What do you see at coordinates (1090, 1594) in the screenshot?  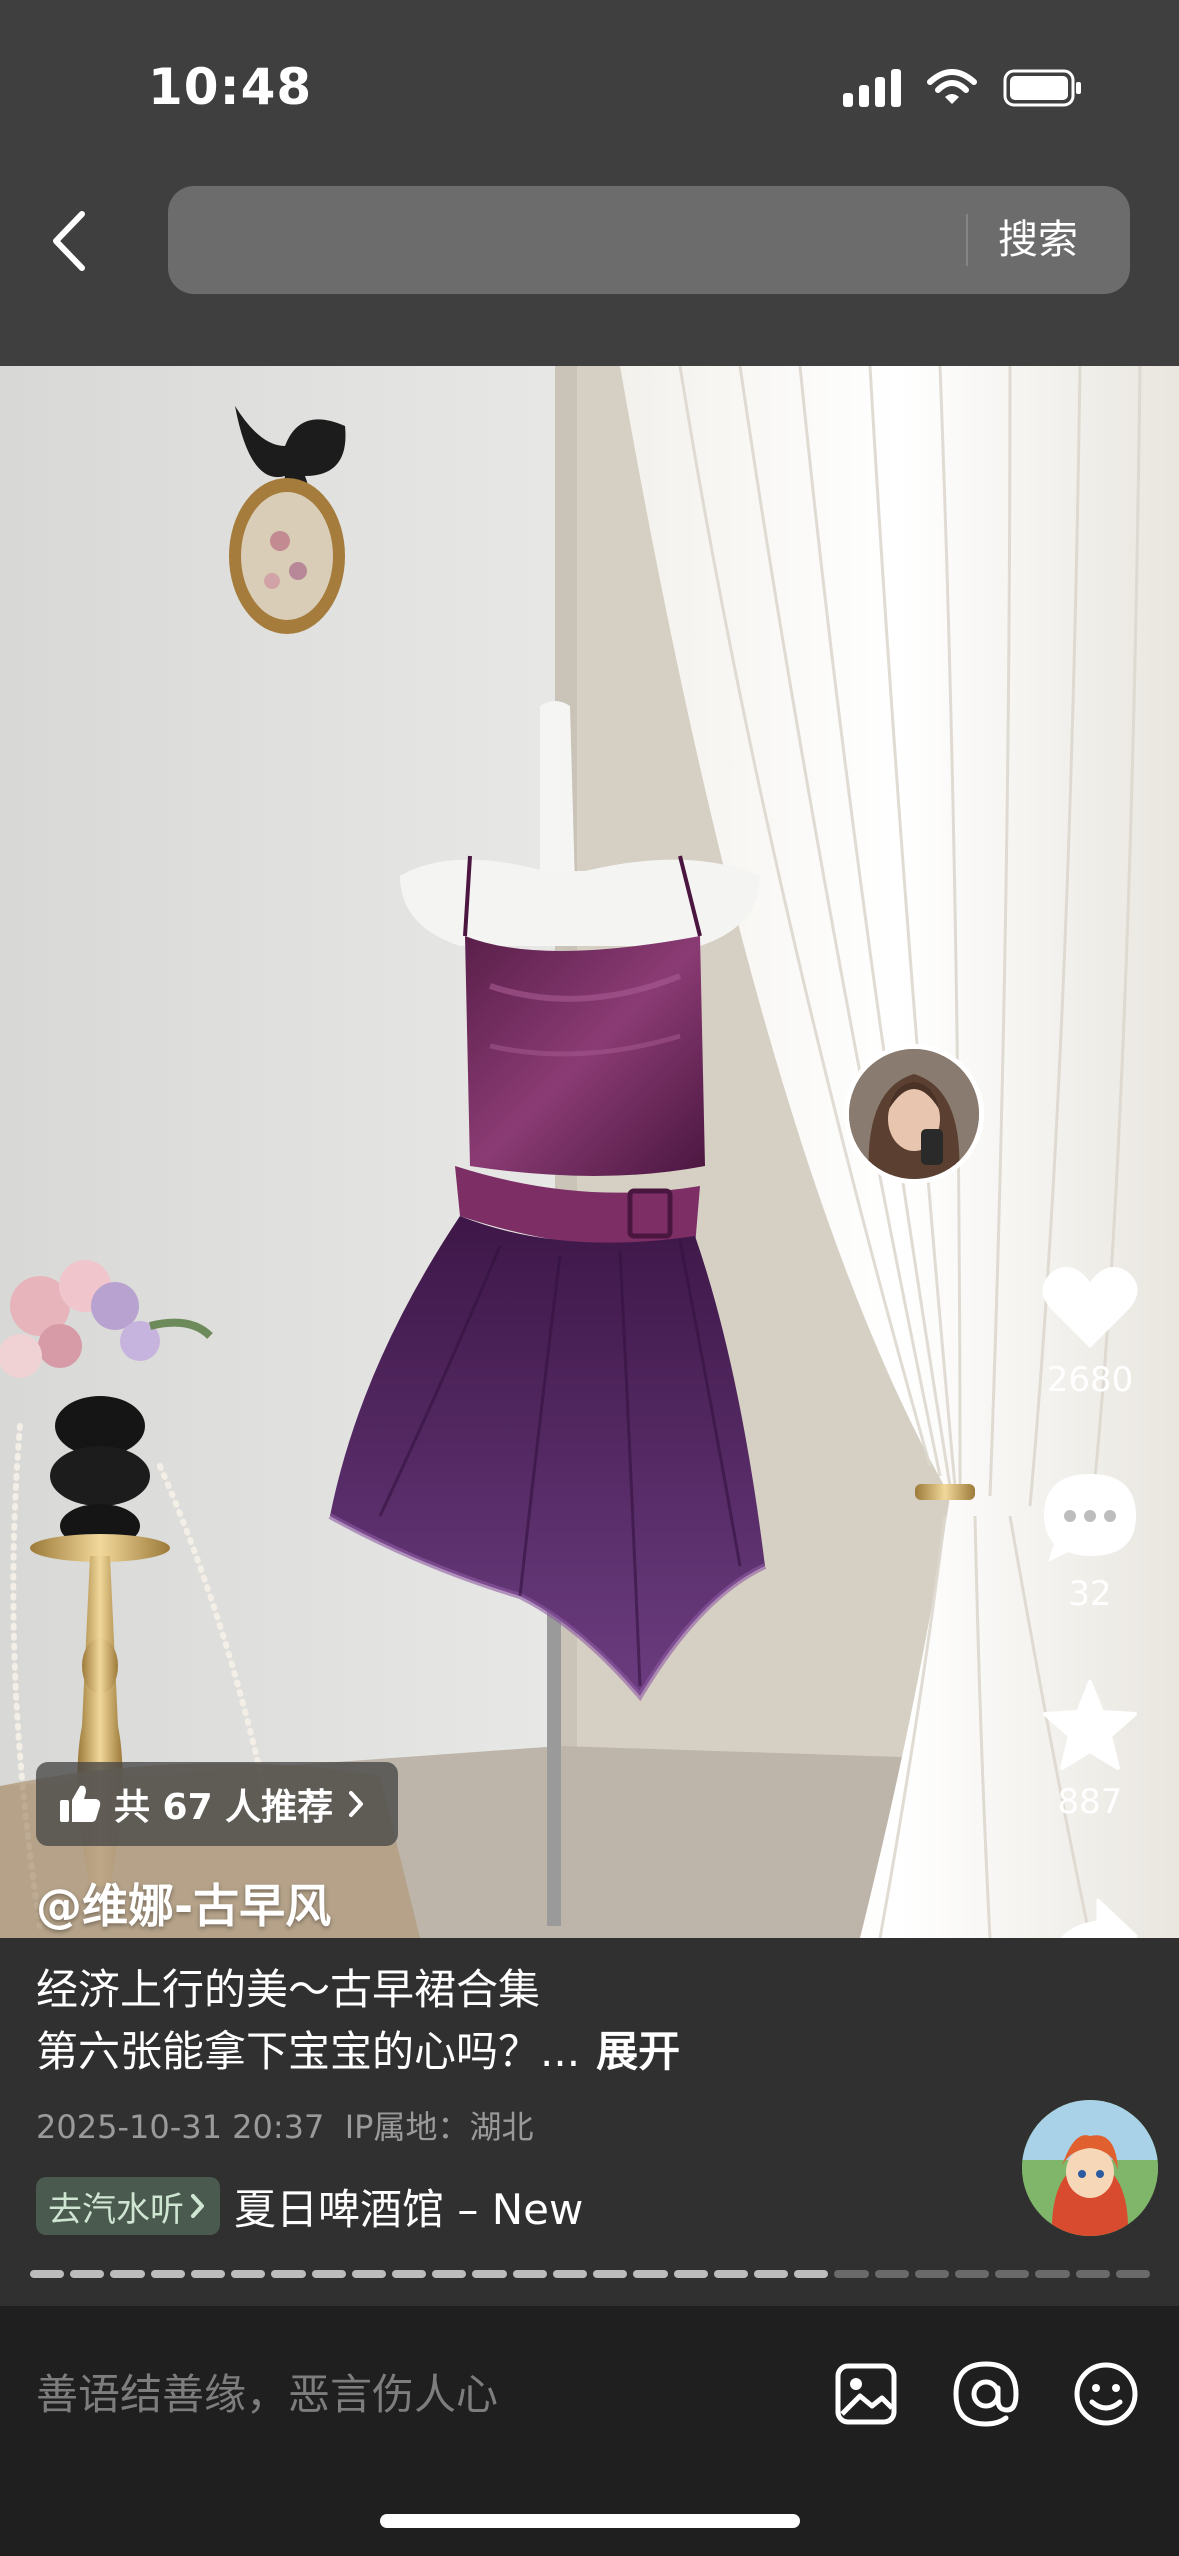 I see `comment-count: 32` at bounding box center [1090, 1594].